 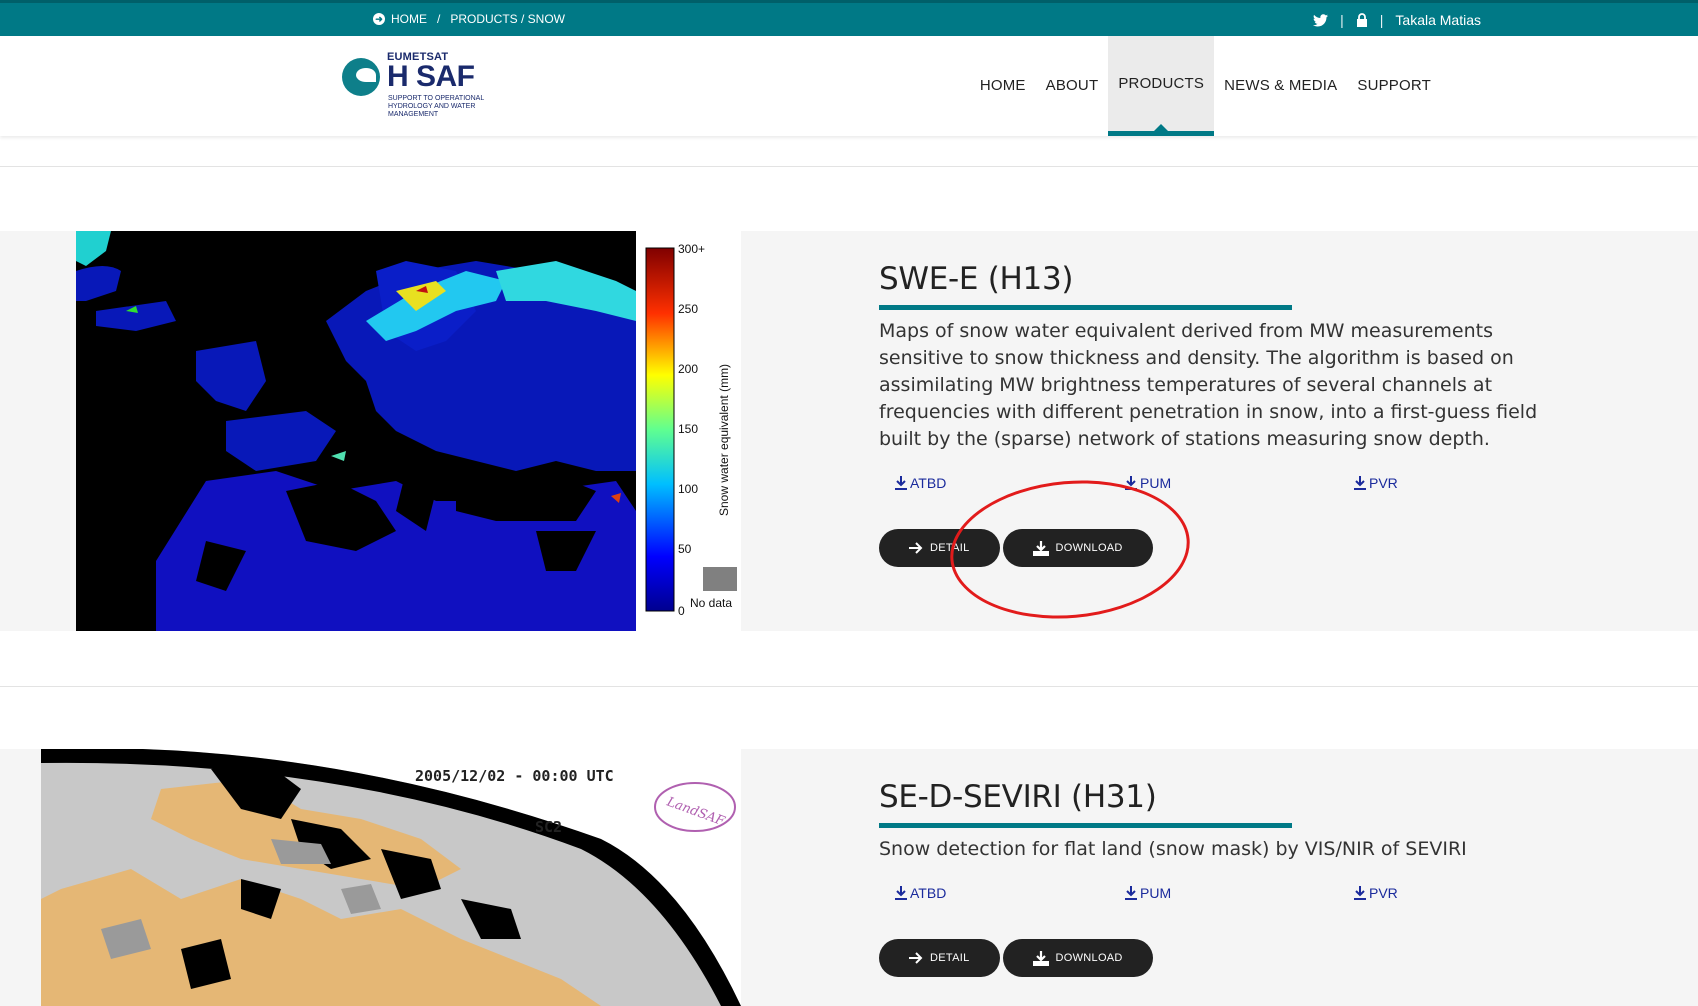 I want to click on colorbar-tick-250: 250, so click(x=688, y=309).